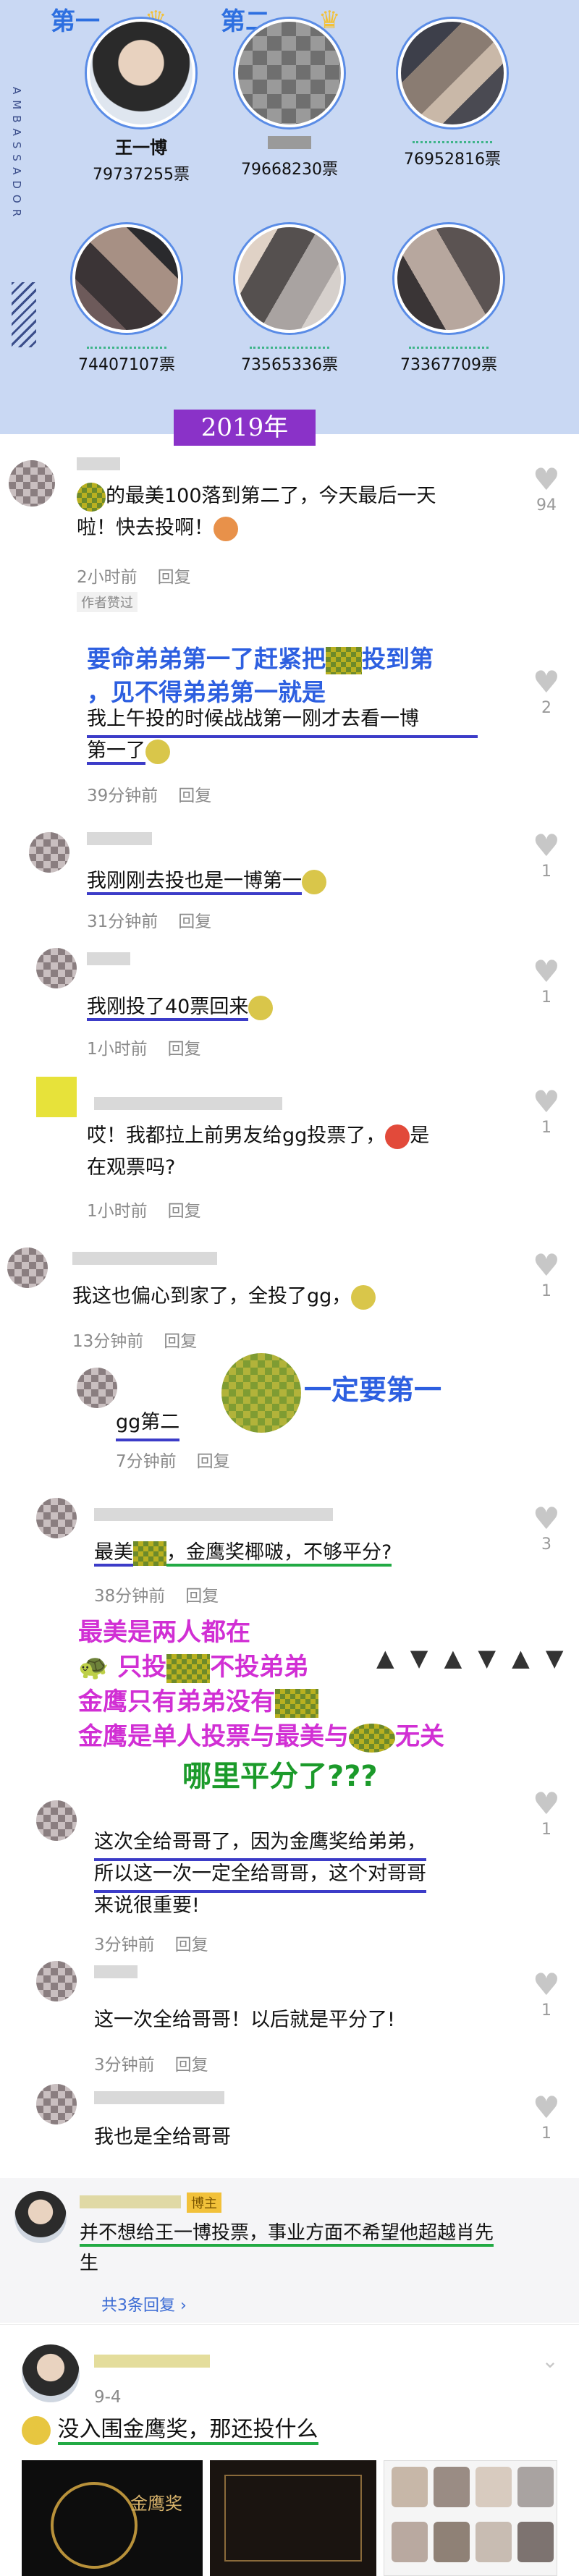 The height and width of the screenshot is (2576, 579). Describe the element at coordinates (108, 2397) in the screenshot. I see `post-date: 9-4` at that location.